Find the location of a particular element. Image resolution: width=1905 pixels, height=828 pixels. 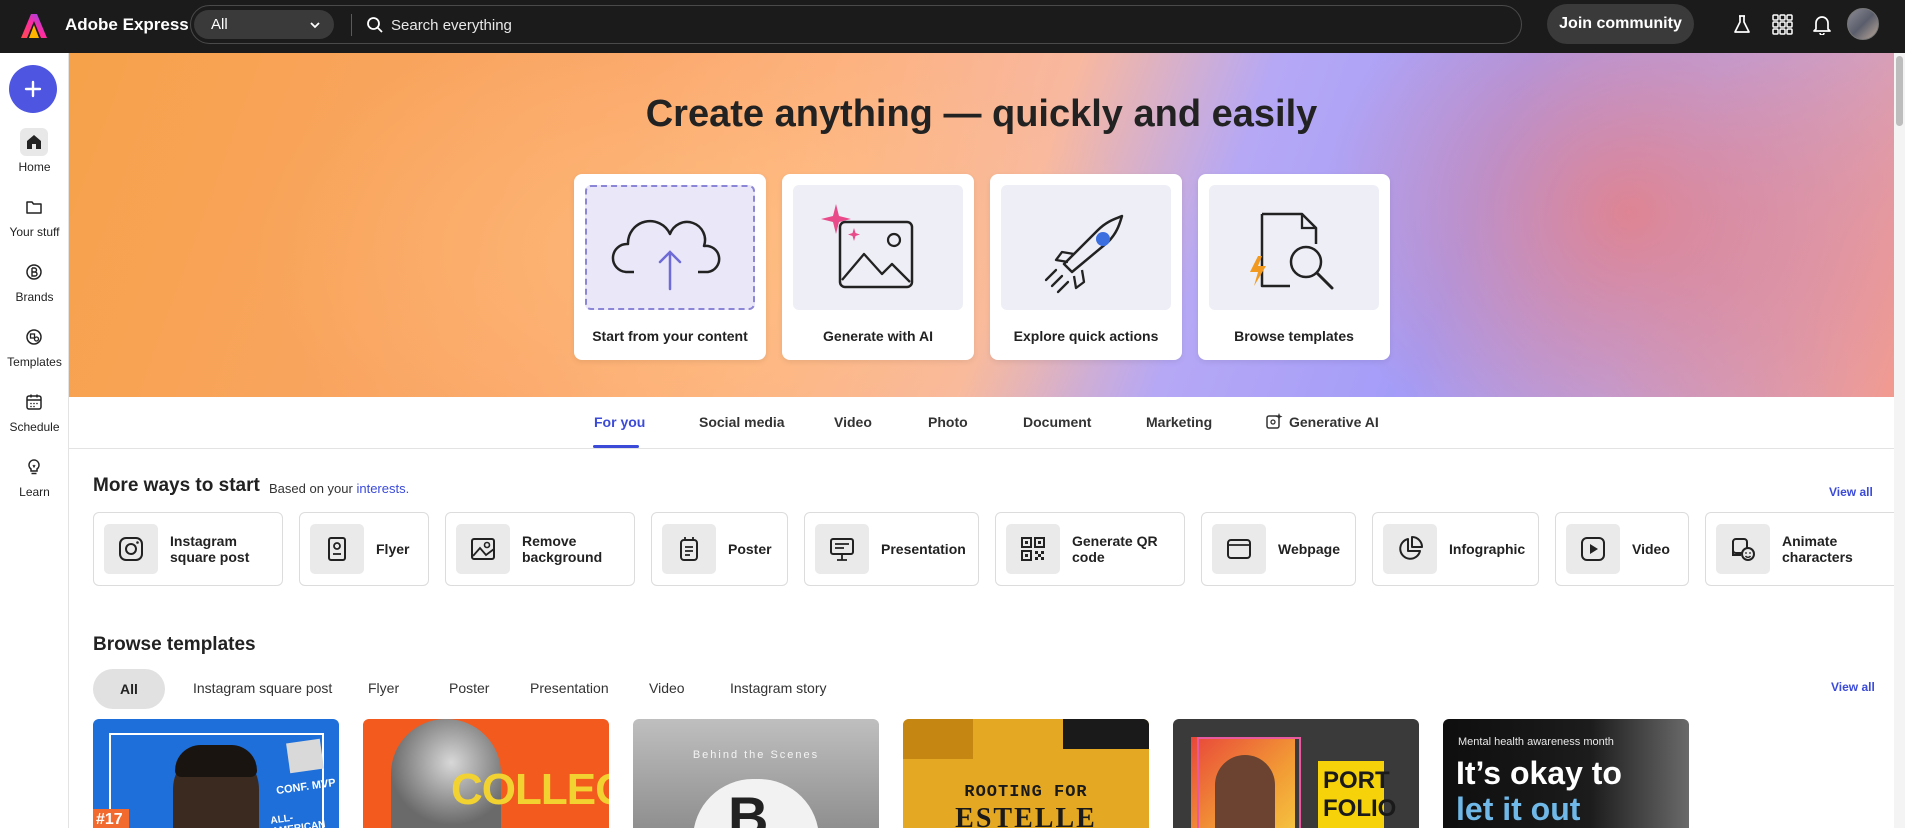

generative-ai-icon is located at coordinates (1274, 421).